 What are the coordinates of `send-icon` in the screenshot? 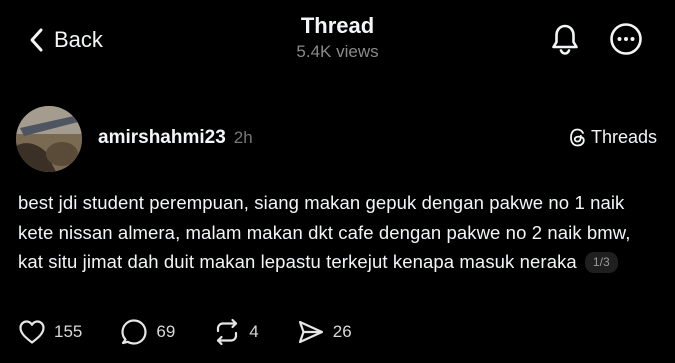 It's located at (310, 332).